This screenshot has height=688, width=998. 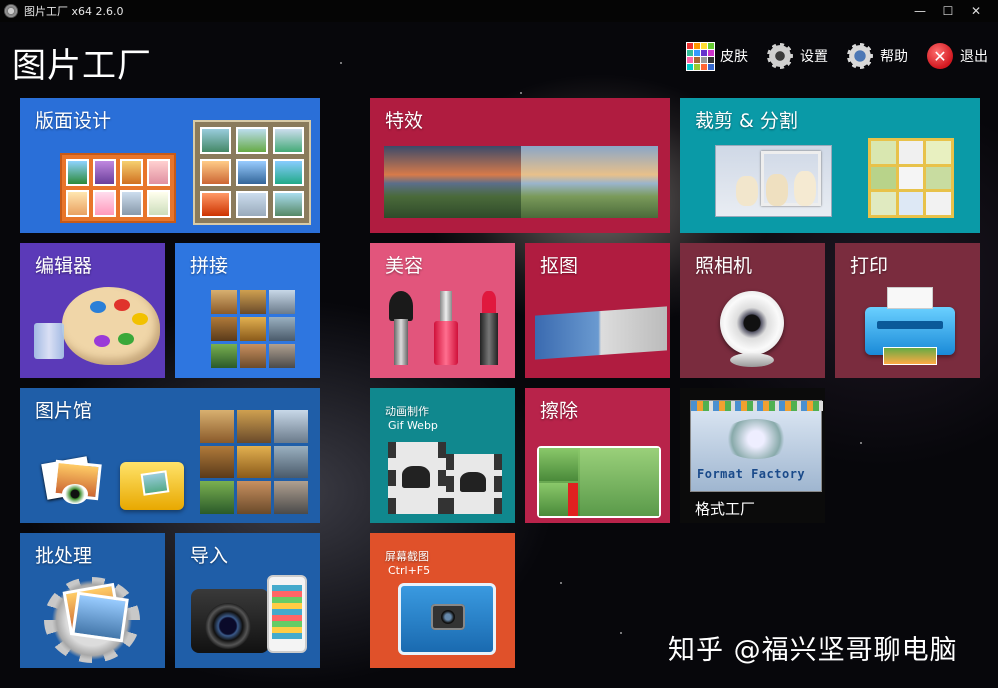 What do you see at coordinates (404, 266) in the screenshot?
I see `tile-beauty-label: 美容` at bounding box center [404, 266].